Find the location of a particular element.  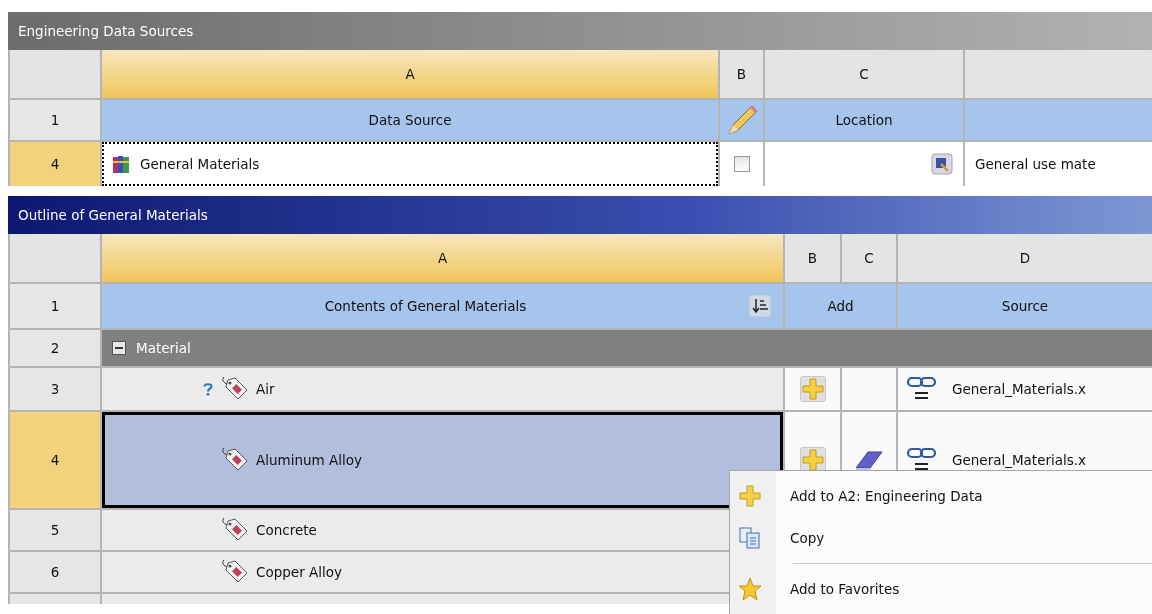

material-name: Concrete is located at coordinates (286, 530).